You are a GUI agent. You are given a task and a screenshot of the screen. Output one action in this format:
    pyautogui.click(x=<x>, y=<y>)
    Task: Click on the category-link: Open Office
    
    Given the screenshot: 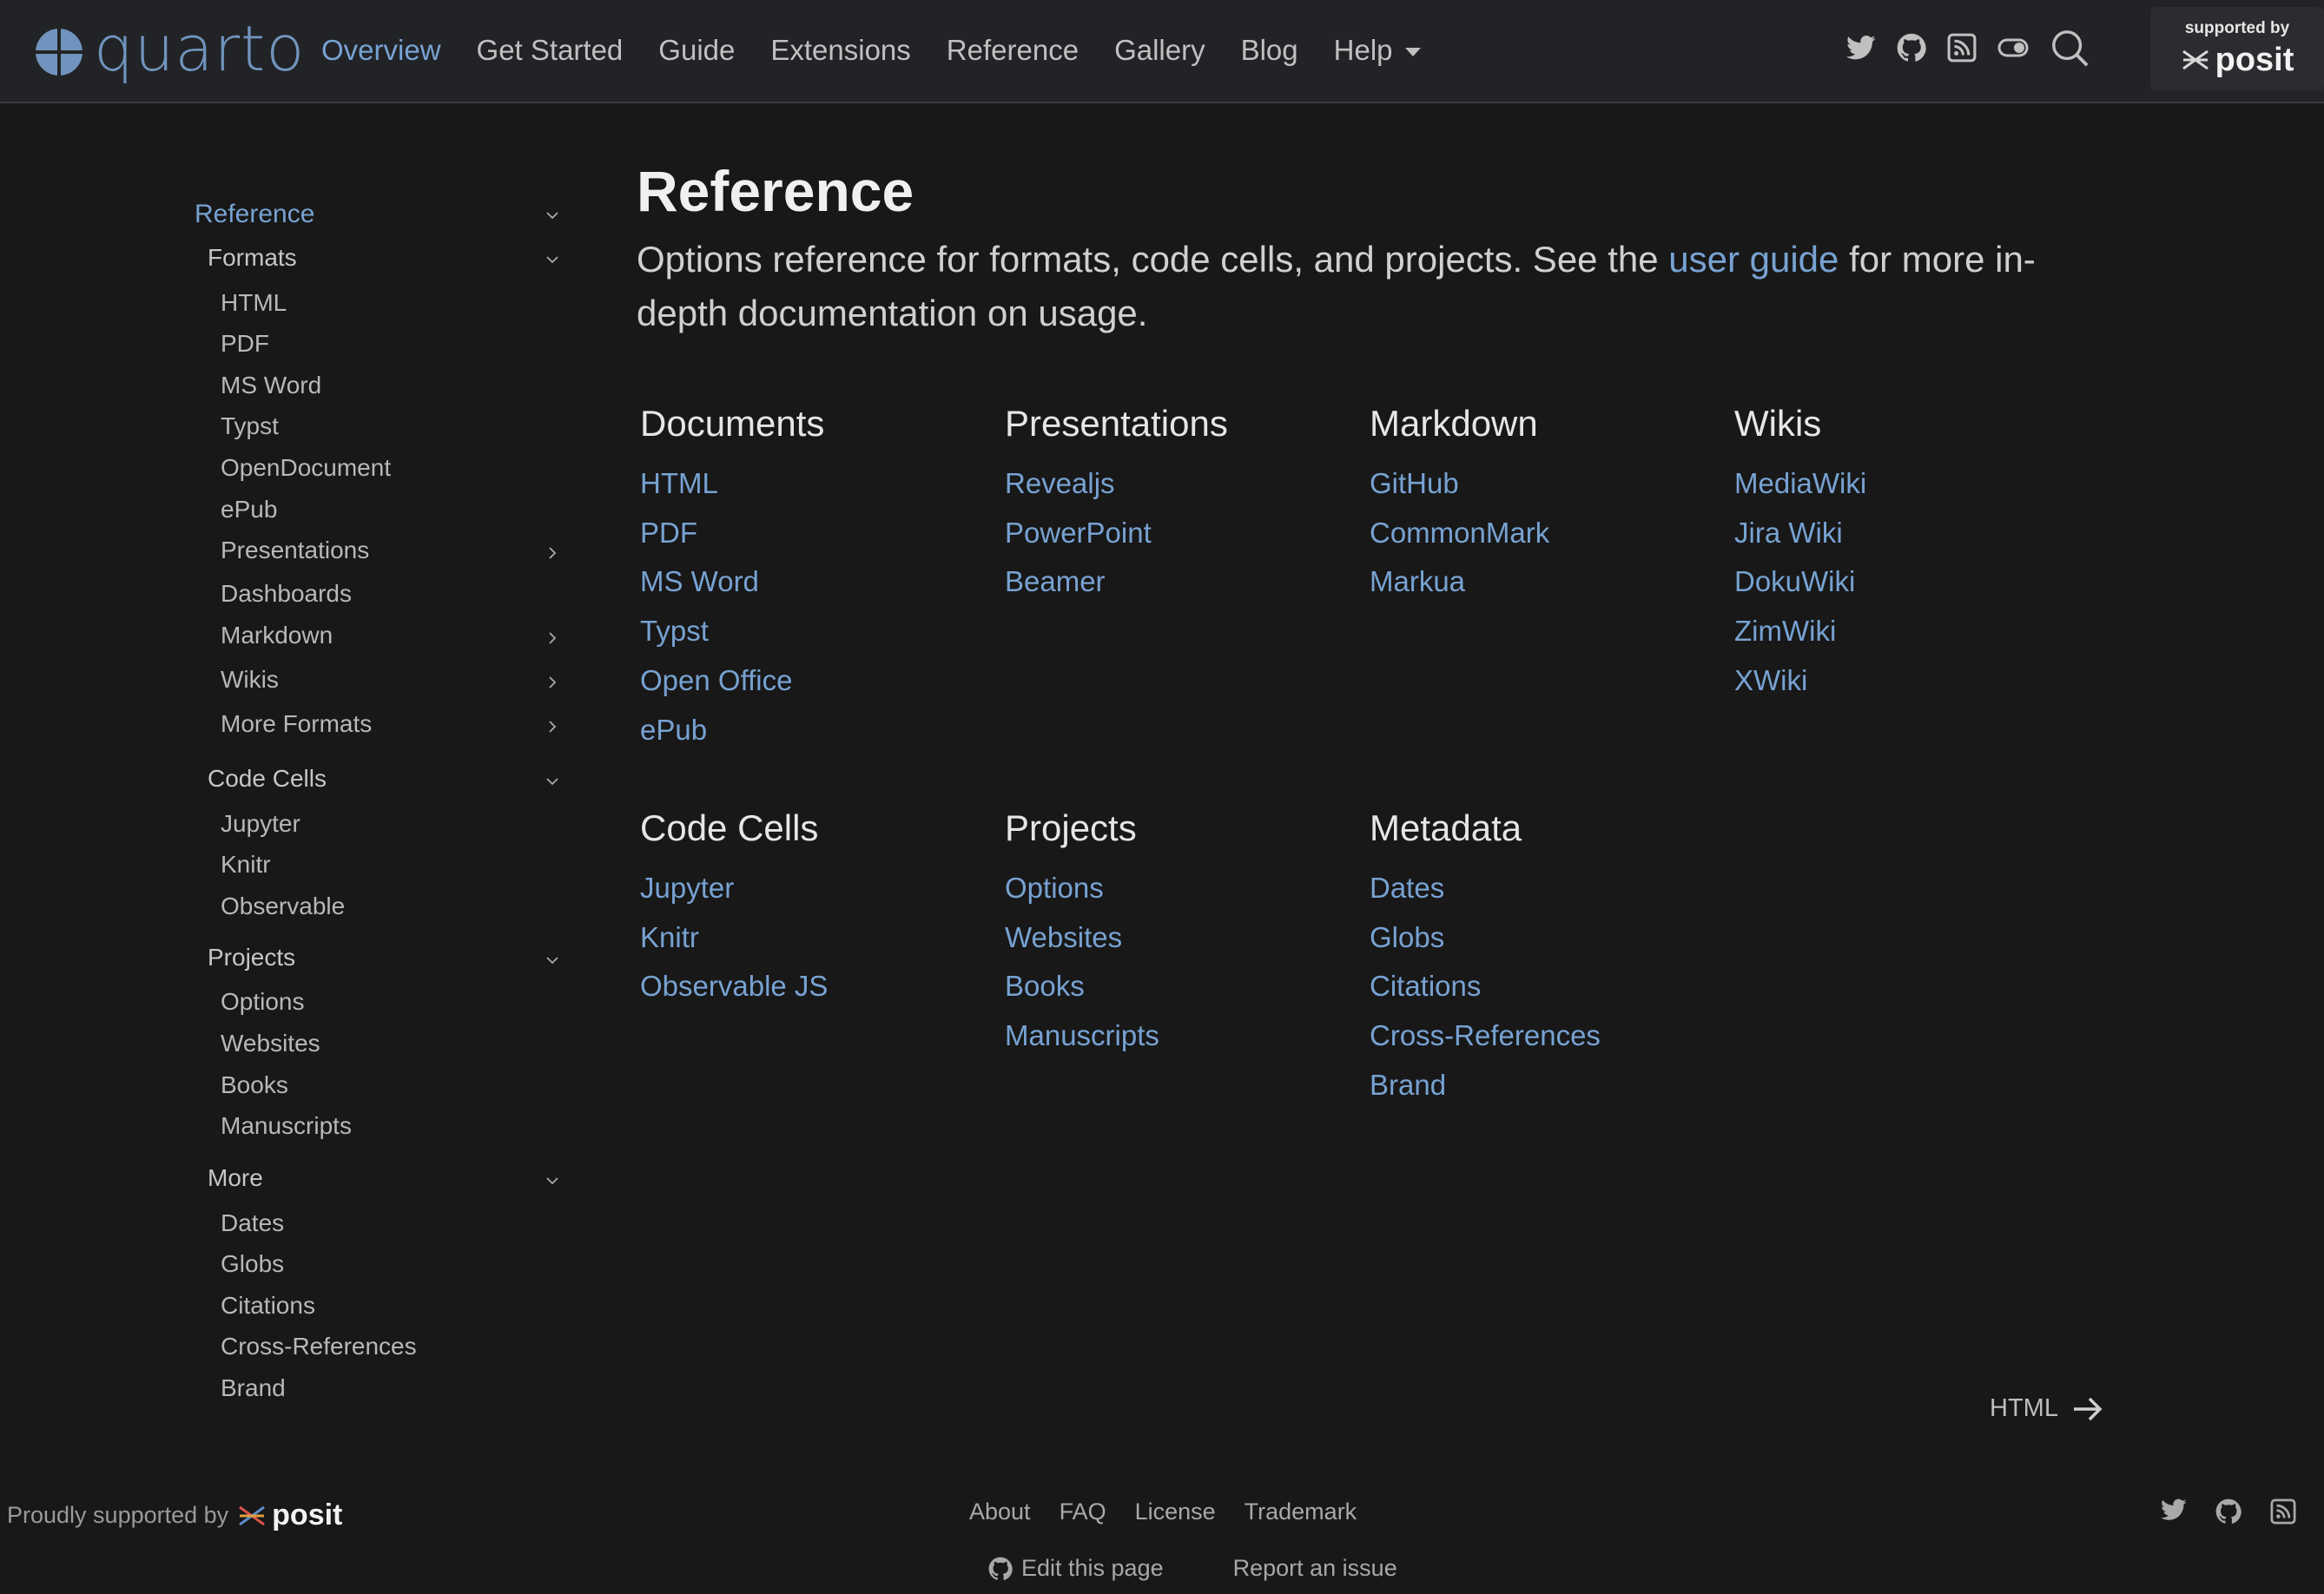 What is the action you would take?
    pyautogui.click(x=716, y=680)
    